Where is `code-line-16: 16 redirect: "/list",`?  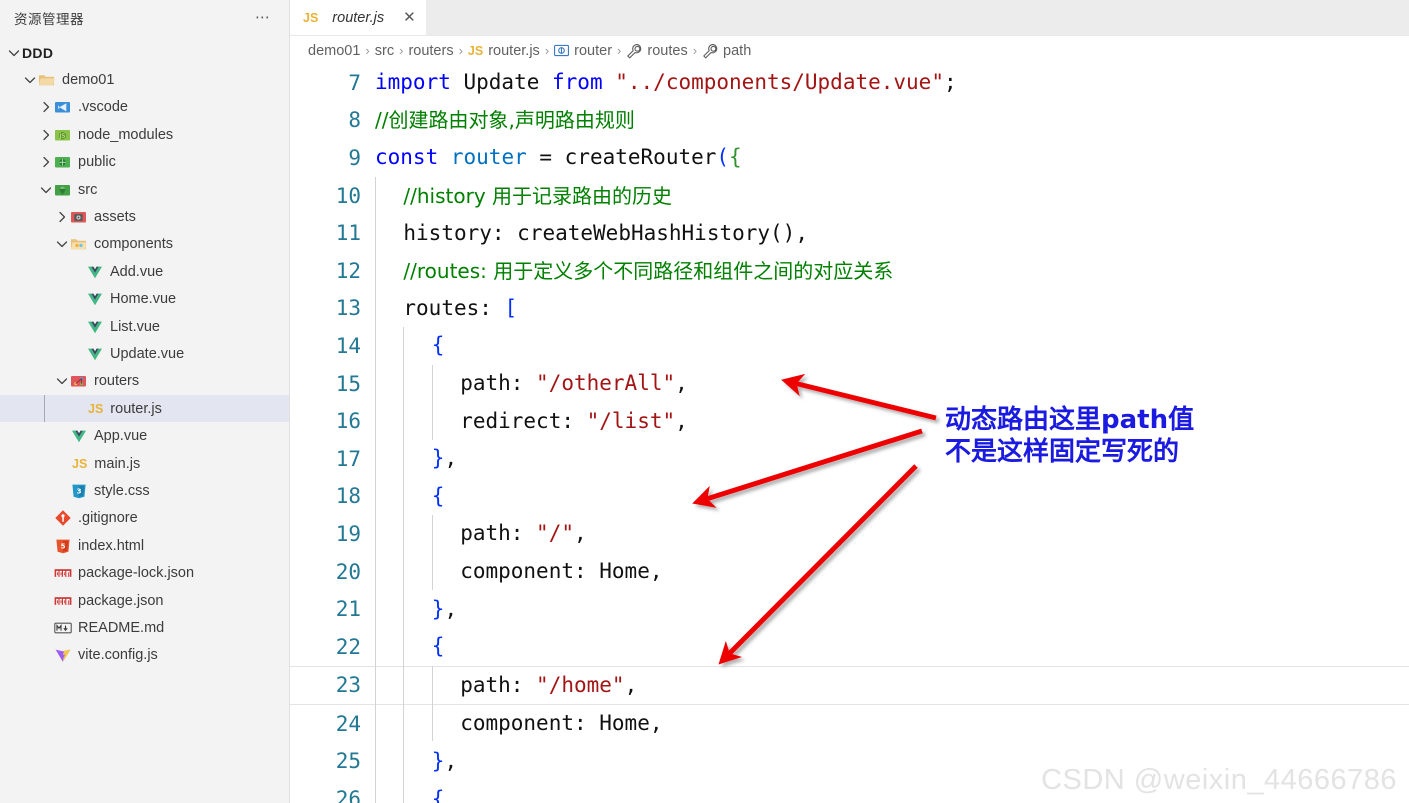
code-line-16: 16 redirect: "/list", is located at coordinates (849, 421).